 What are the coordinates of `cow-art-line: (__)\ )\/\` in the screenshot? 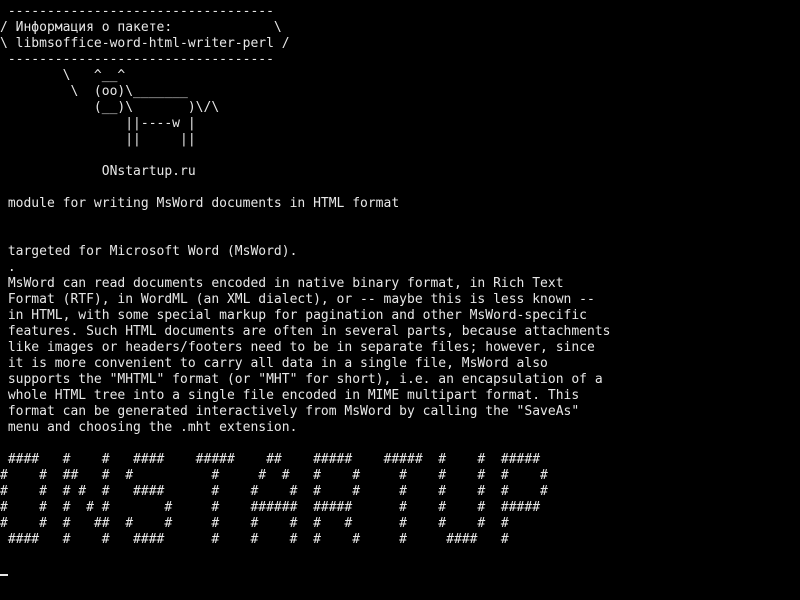 It's located at (110, 107).